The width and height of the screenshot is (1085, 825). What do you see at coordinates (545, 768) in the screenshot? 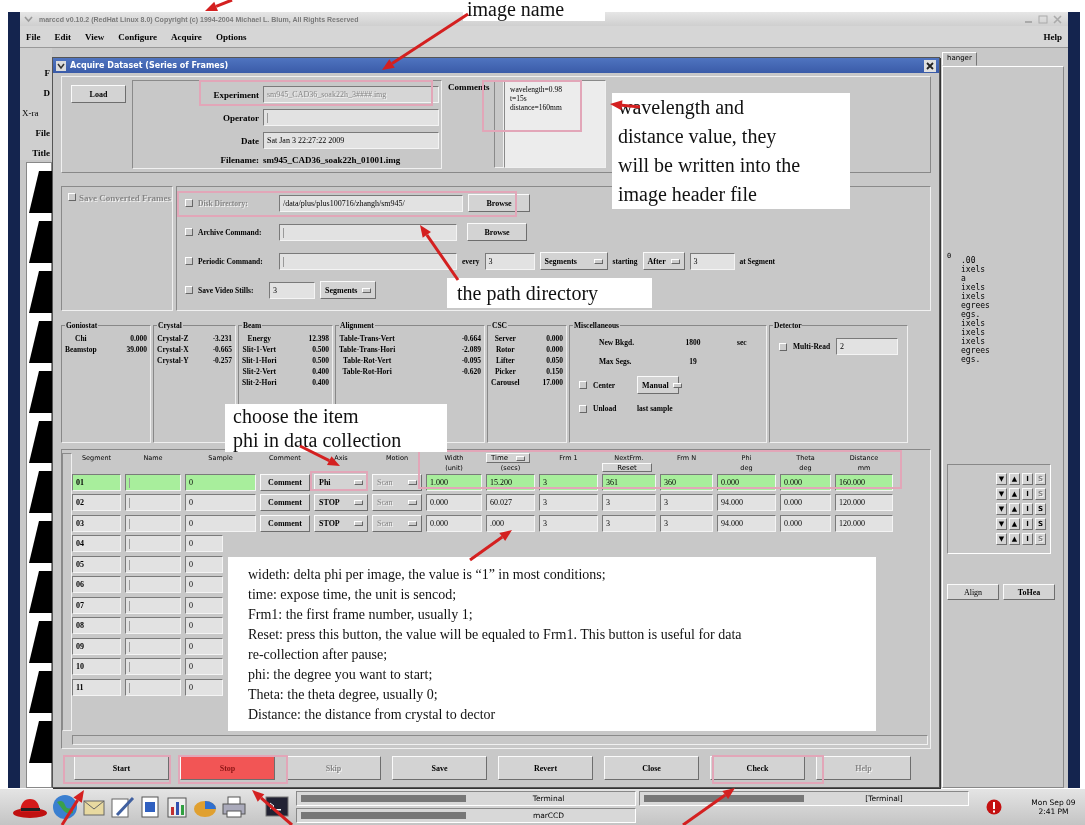
I see `action-button: Revert` at bounding box center [545, 768].